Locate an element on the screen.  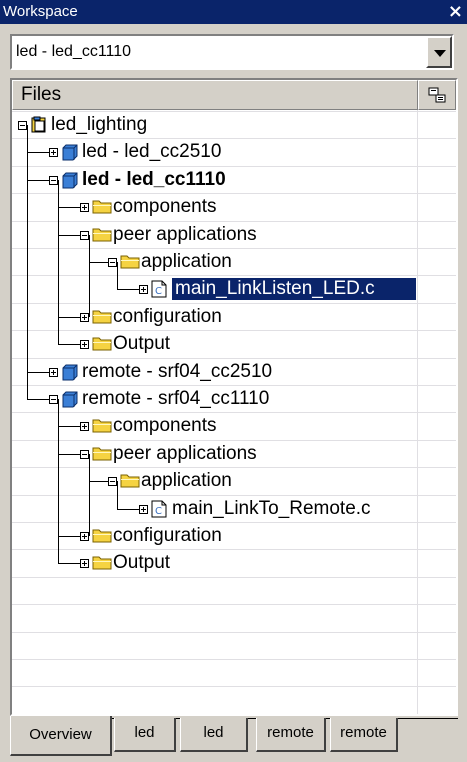
tree-node-label: remote - srf04_cc2510 is located at coordinates (177, 371).